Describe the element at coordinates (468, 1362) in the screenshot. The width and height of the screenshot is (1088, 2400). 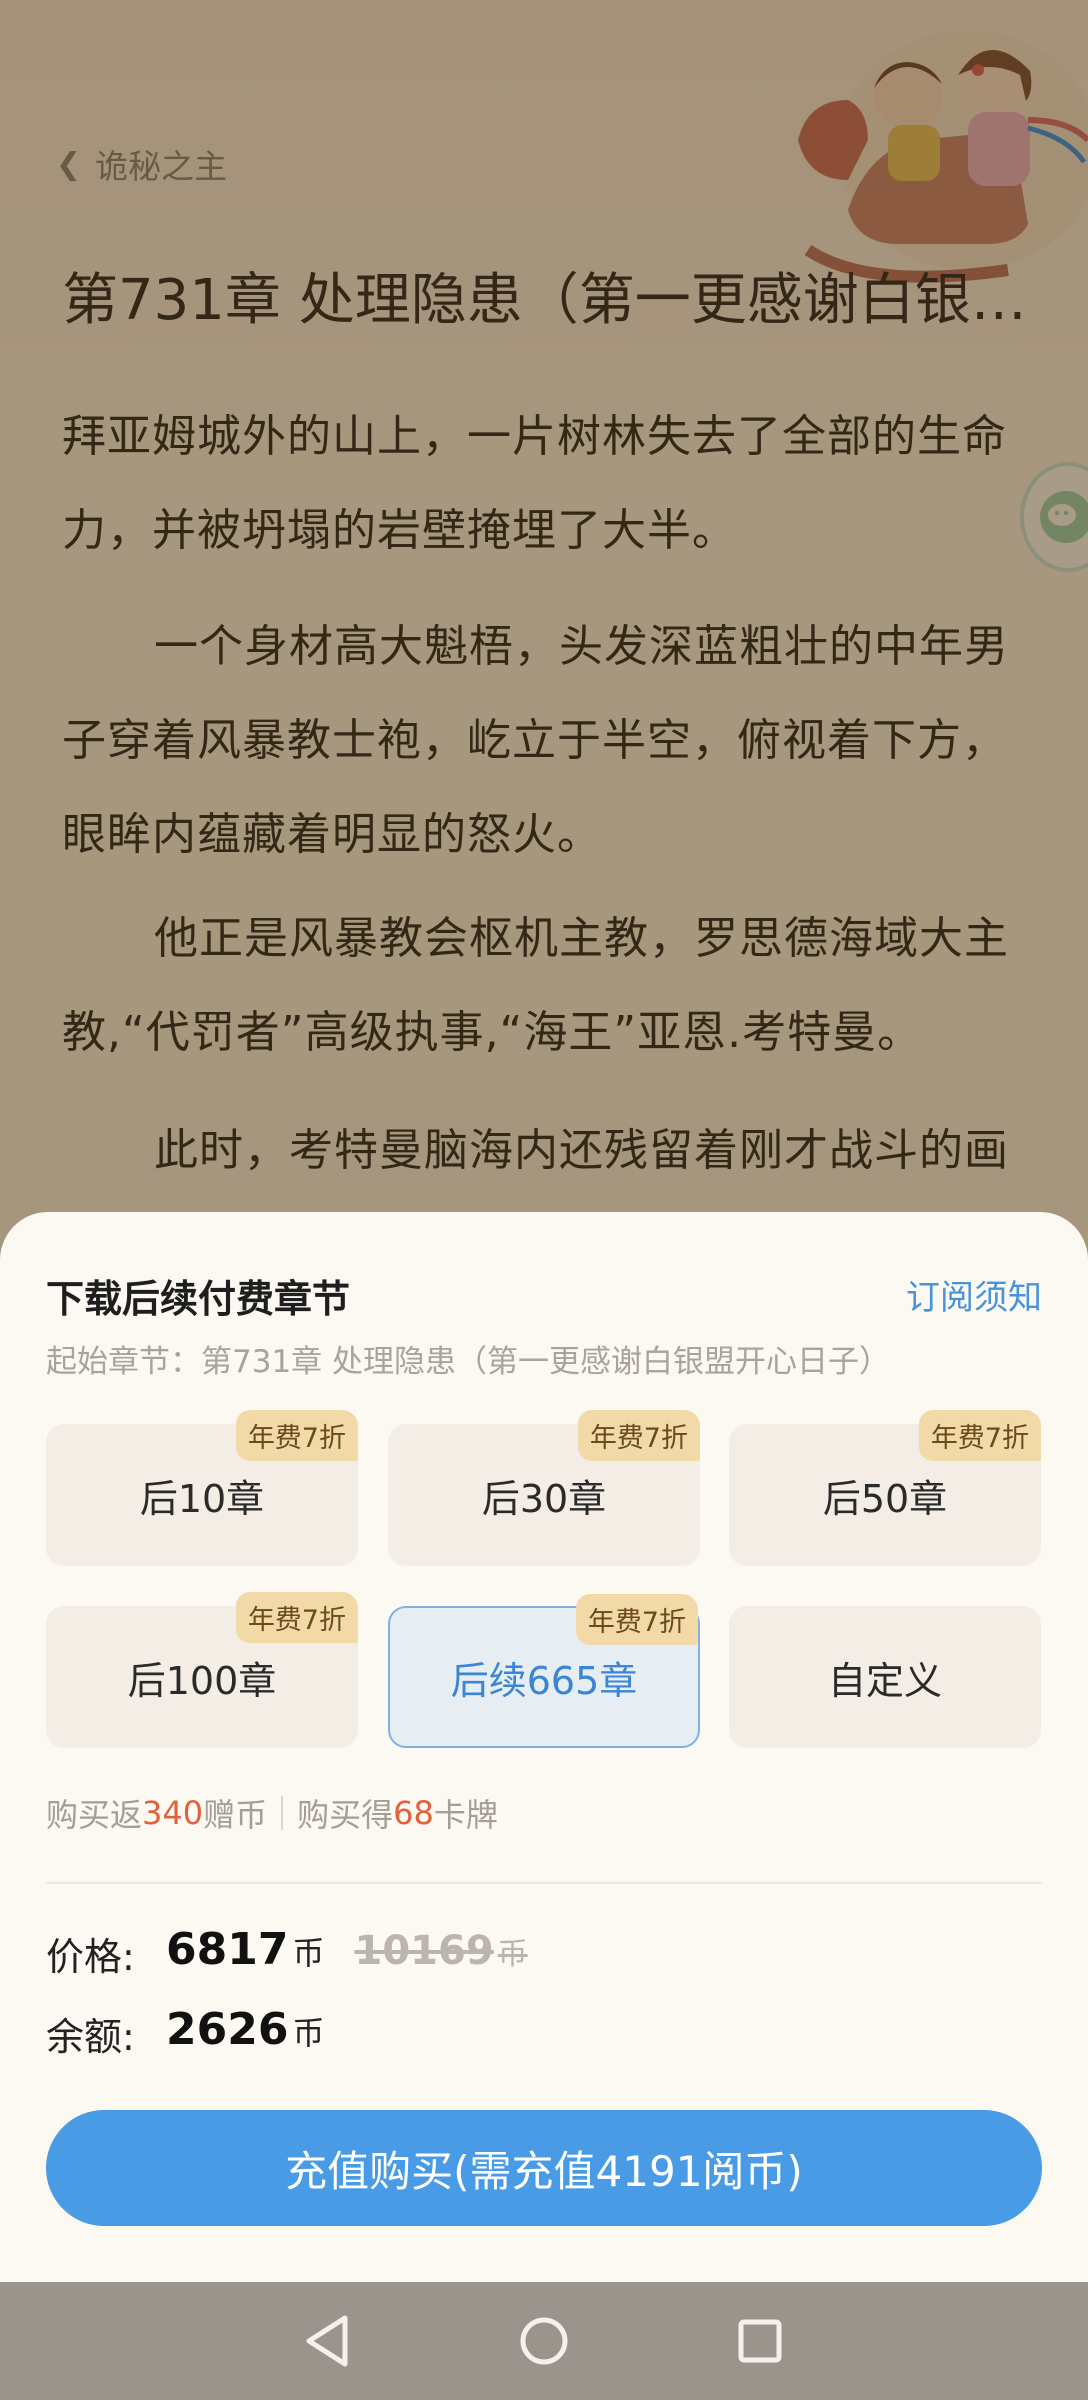
I see `start-chapter-info: 起始章节：第731章 处理隐患（第一更感谢白银盟开心日子）` at that location.